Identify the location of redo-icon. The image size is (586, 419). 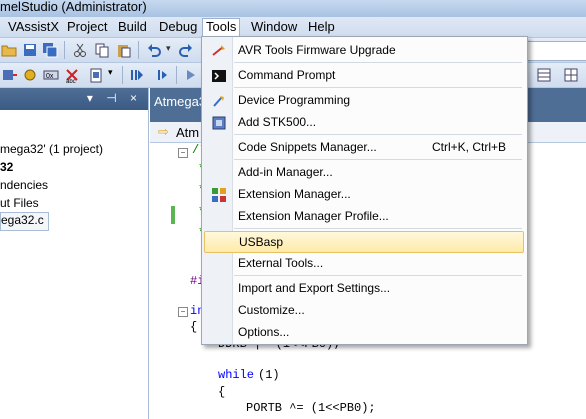
(186, 50).